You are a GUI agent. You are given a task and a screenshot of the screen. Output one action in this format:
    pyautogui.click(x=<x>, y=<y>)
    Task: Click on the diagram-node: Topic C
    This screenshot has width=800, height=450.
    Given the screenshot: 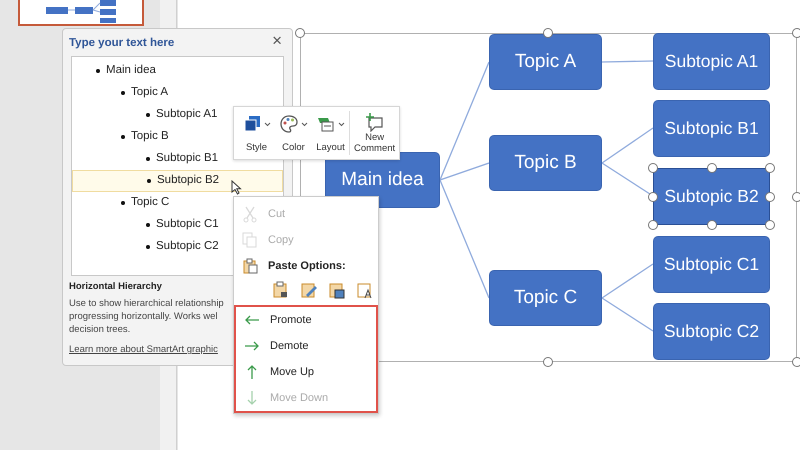 What is the action you would take?
    pyautogui.click(x=545, y=298)
    